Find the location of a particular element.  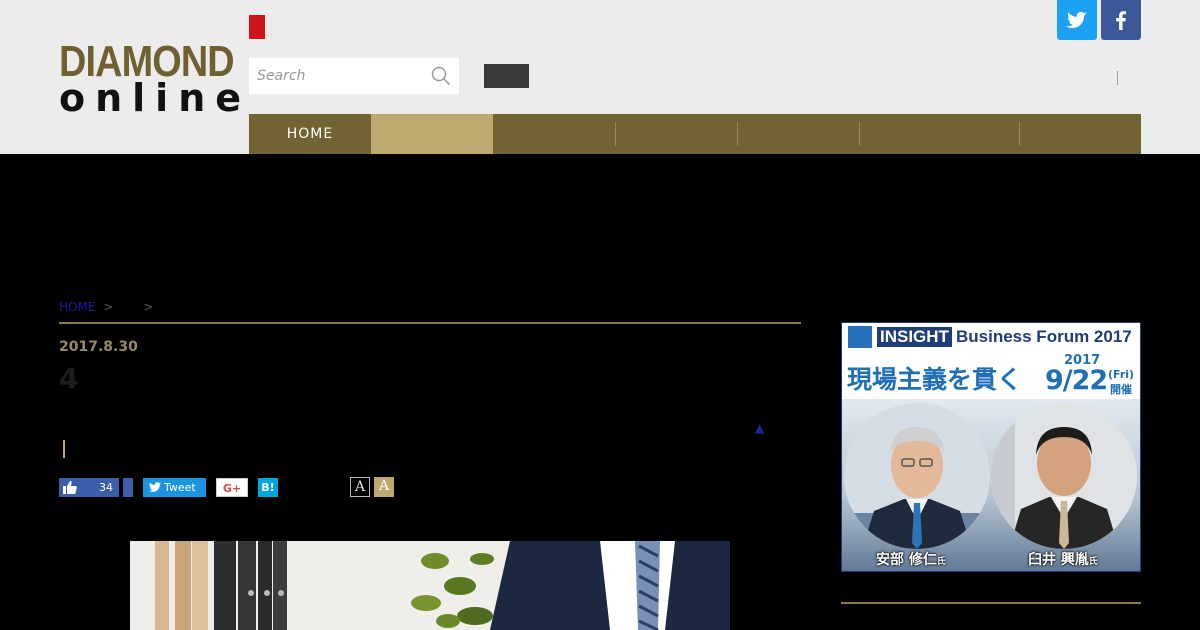

article-title: 4 is located at coordinates (69, 378).